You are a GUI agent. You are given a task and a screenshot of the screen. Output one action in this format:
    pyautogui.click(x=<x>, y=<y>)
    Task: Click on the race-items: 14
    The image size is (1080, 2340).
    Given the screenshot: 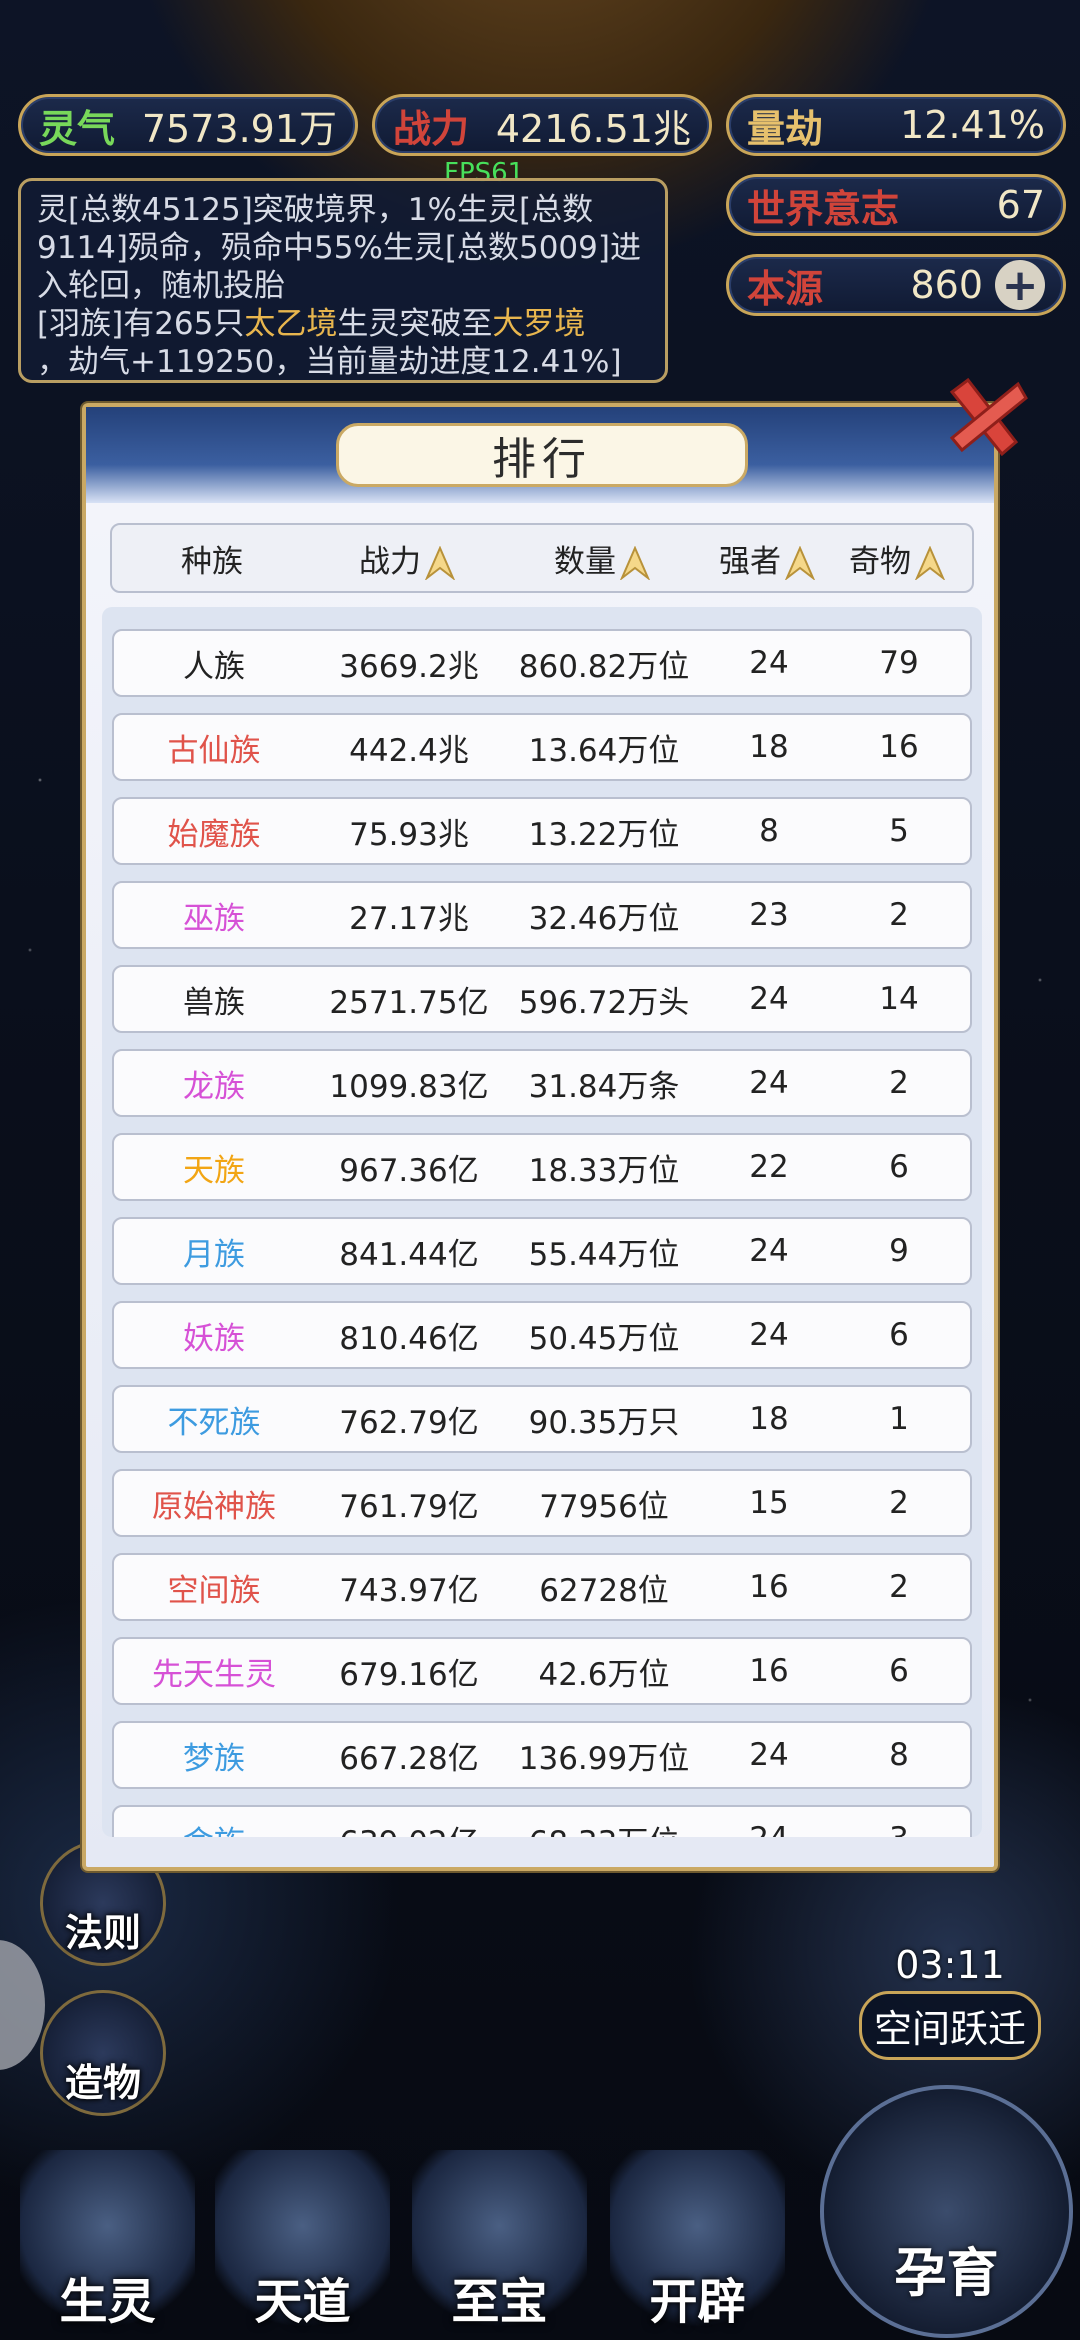 What is the action you would take?
    pyautogui.click(x=899, y=999)
    